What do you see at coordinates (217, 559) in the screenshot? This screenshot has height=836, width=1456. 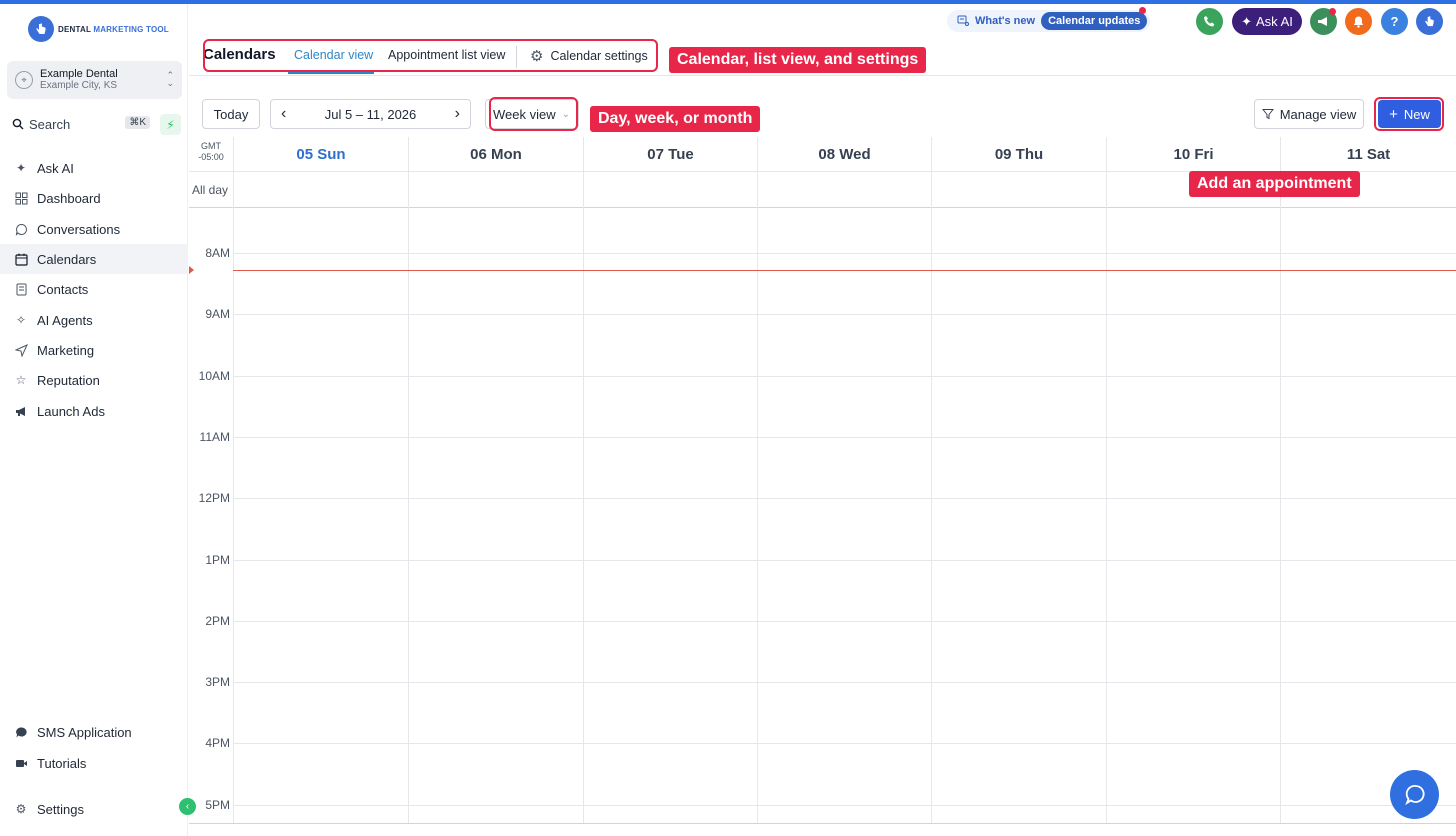 I see `hour-label: 1PM` at bounding box center [217, 559].